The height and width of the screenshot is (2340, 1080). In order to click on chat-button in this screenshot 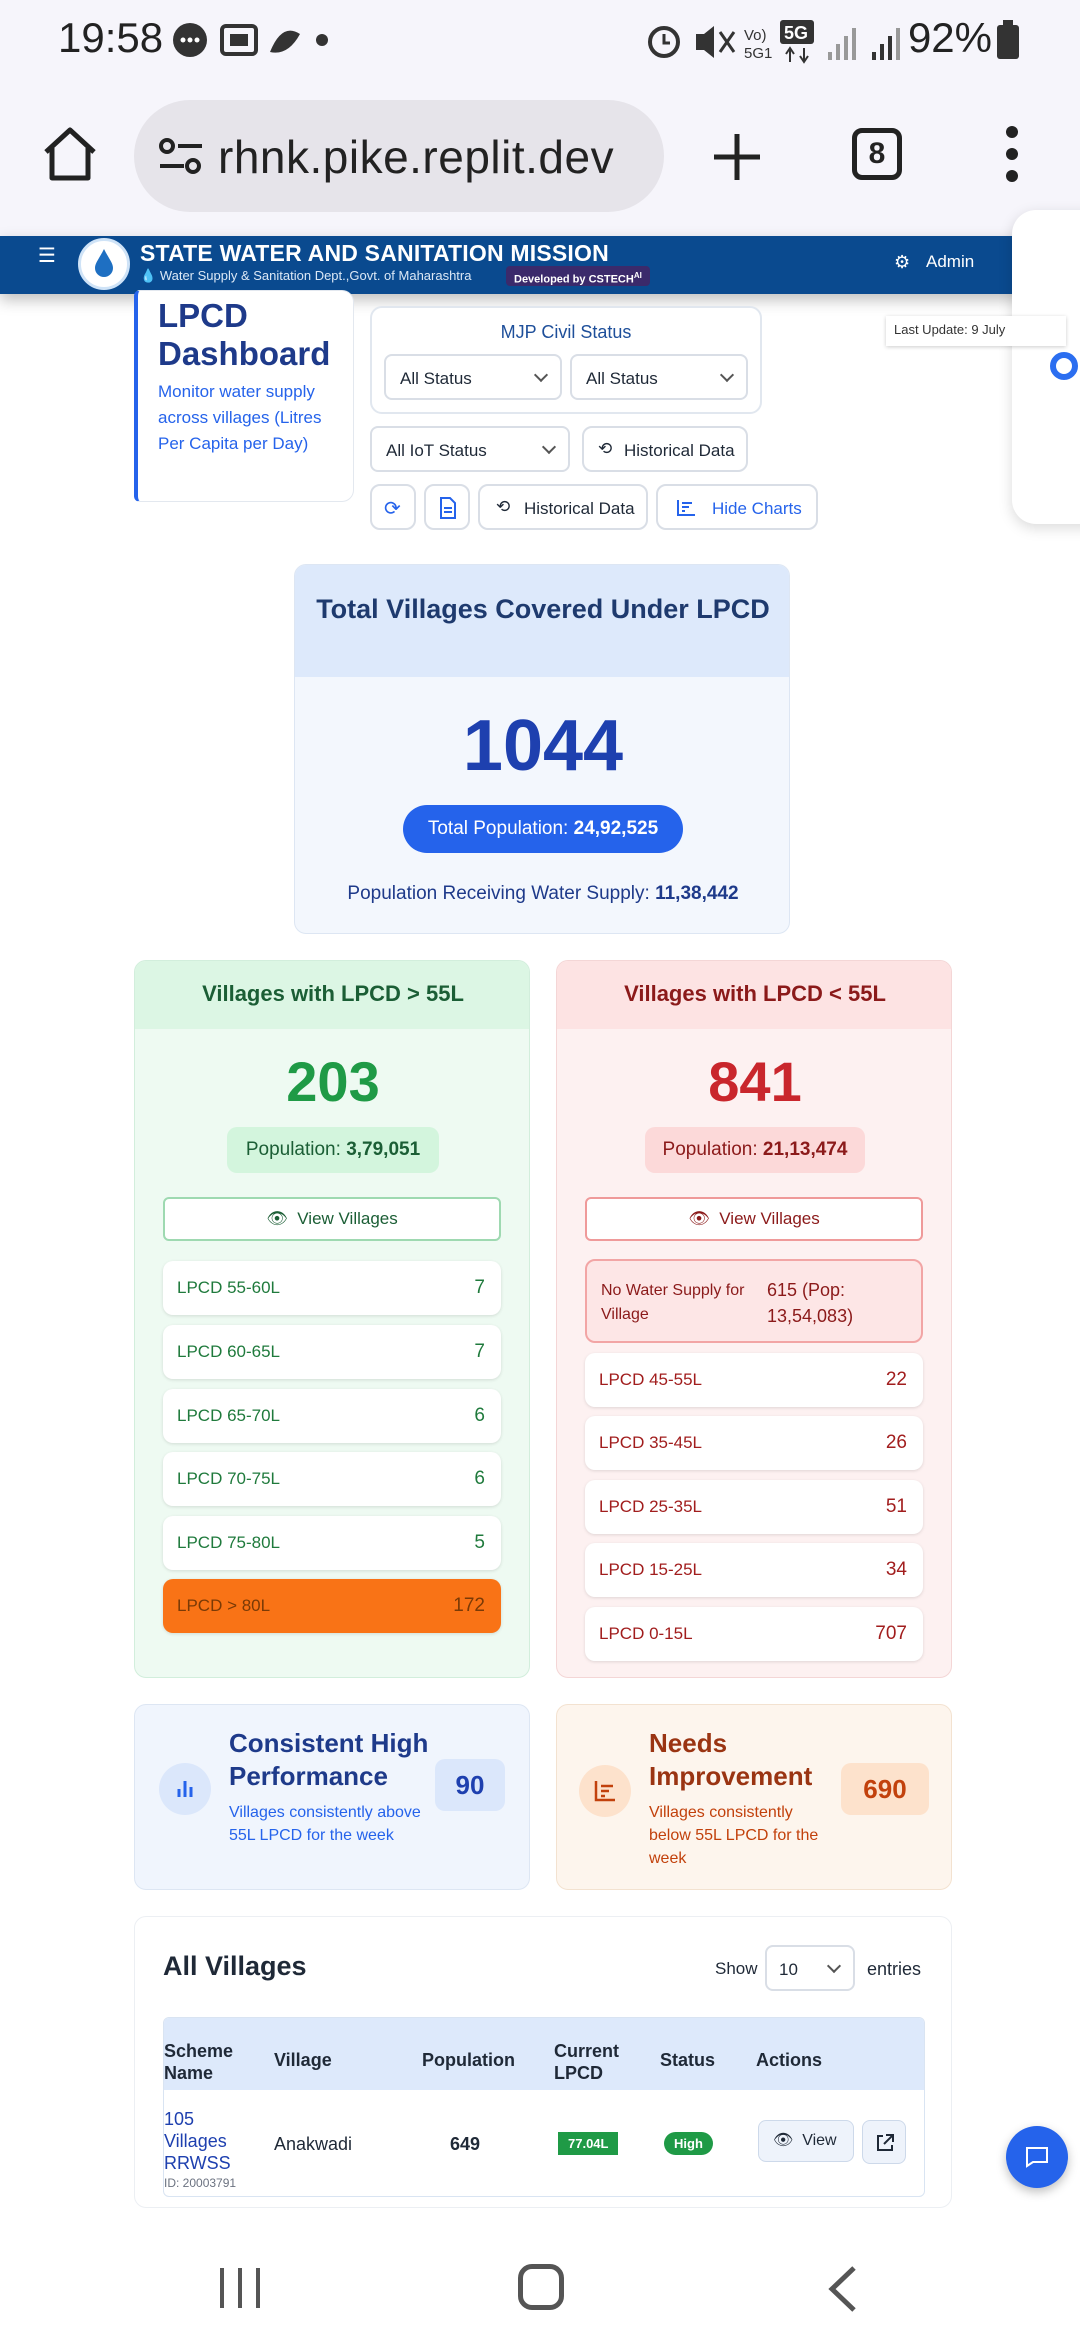, I will do `click(1037, 2157)`.